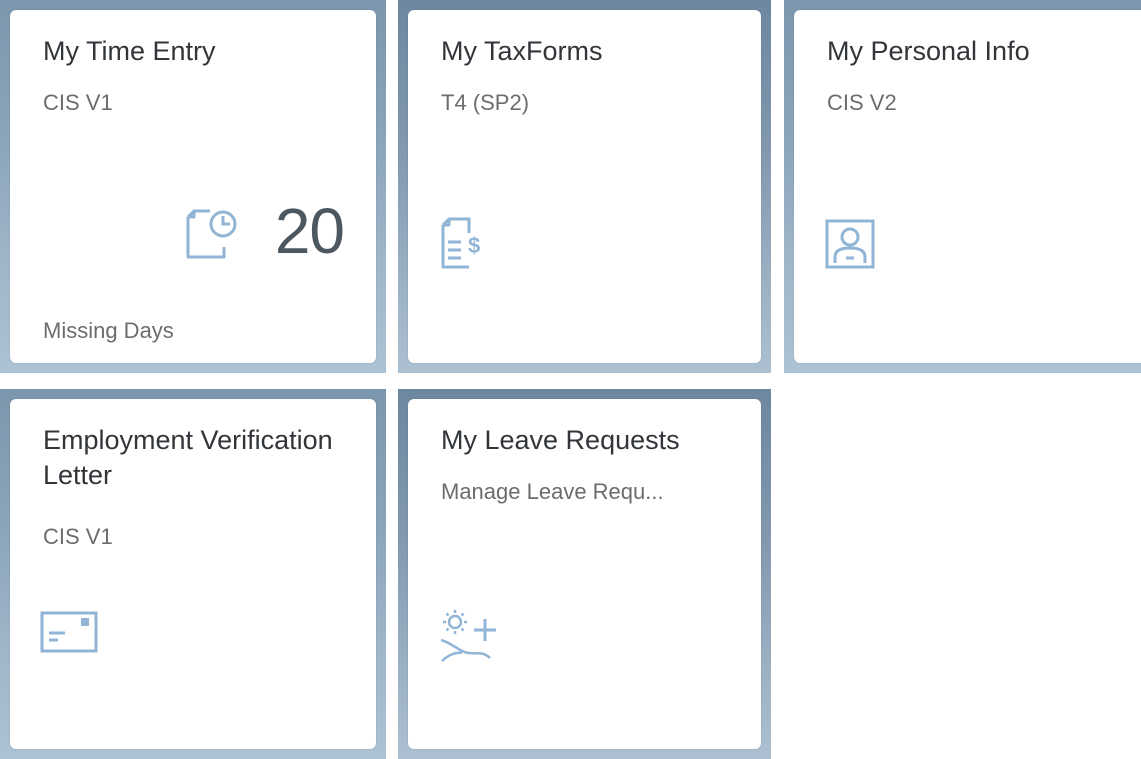  I want to click on tile-employment-verification-letter: Employment Verification Letter CIS V1, so click(193, 574).